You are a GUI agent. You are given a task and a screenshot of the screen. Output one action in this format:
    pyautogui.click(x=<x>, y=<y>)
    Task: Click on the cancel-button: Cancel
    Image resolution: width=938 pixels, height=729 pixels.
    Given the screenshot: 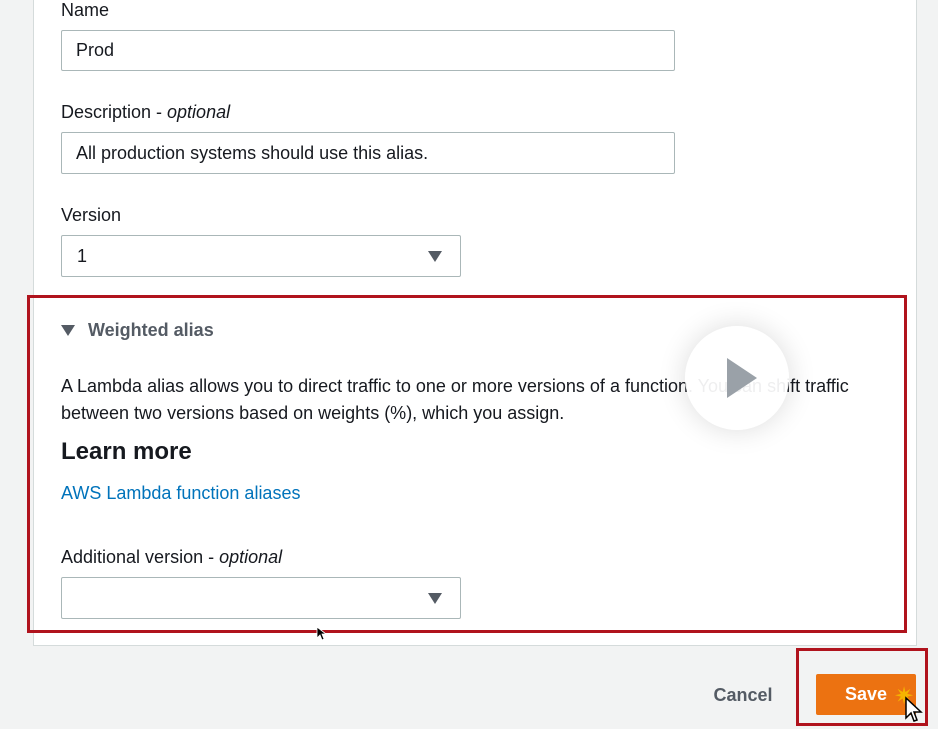 What is the action you would take?
    pyautogui.click(x=743, y=695)
    